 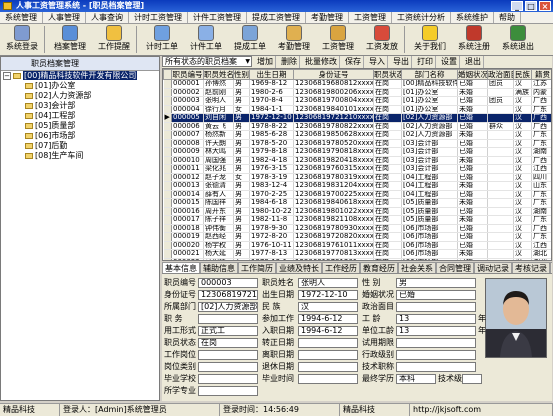 I want to click on tab: 培训记录, so click(x=551, y=267).